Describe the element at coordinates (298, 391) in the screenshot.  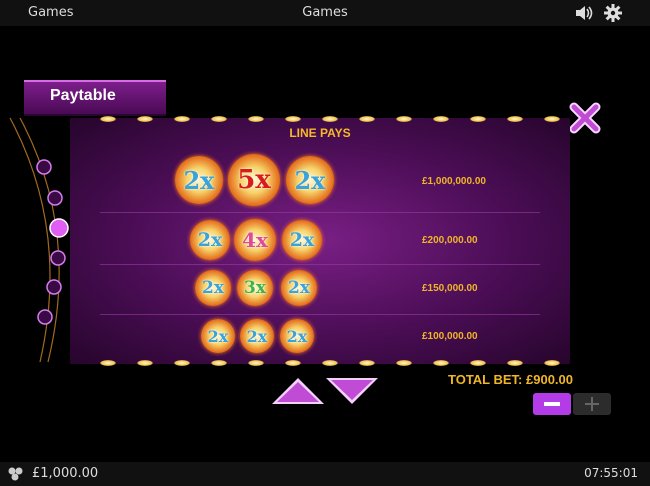
I see `page-up-button` at that location.